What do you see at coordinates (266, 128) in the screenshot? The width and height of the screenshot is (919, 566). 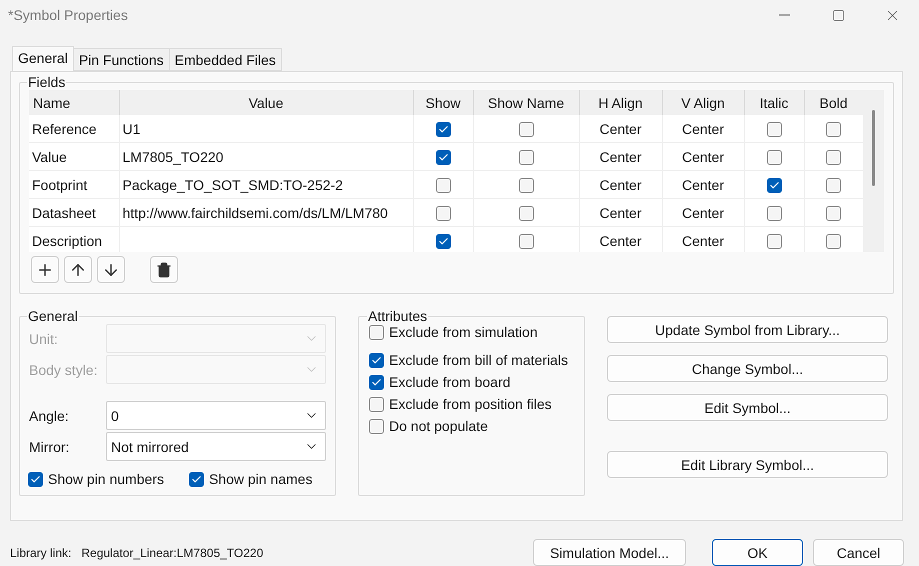 I see `table-cell: U1` at bounding box center [266, 128].